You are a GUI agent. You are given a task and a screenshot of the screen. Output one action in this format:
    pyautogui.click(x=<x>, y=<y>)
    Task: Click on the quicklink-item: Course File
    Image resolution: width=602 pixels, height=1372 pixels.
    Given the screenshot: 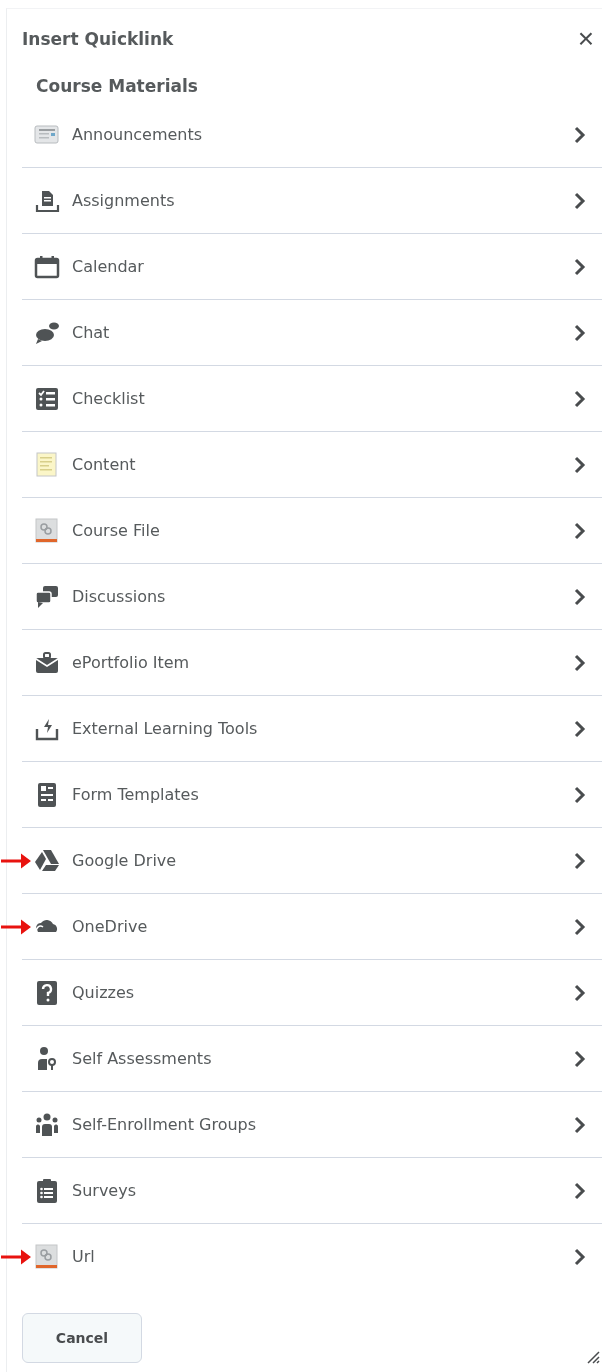 What is the action you would take?
    pyautogui.click(x=312, y=531)
    